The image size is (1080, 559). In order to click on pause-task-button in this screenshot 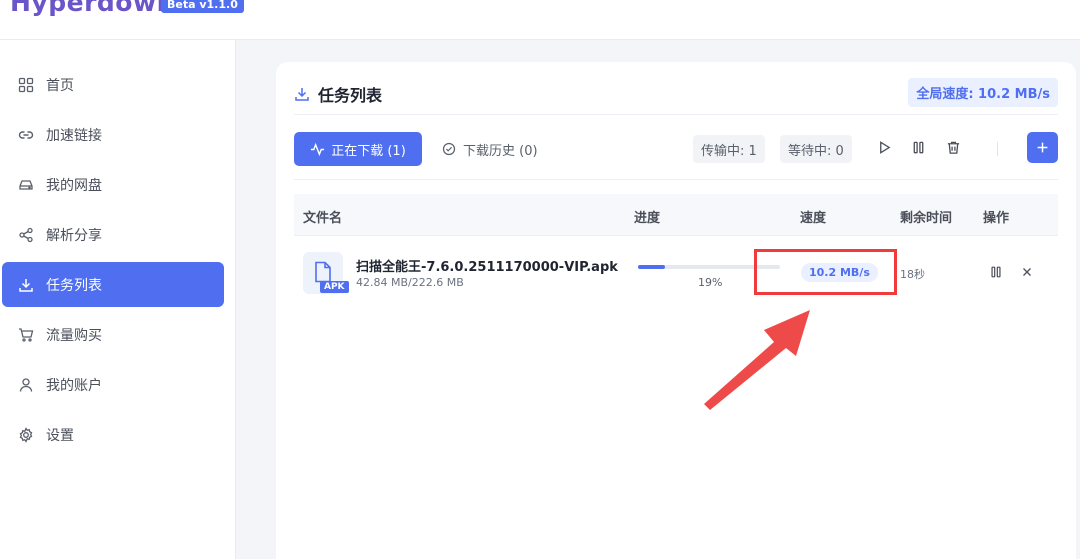, I will do `click(996, 271)`.